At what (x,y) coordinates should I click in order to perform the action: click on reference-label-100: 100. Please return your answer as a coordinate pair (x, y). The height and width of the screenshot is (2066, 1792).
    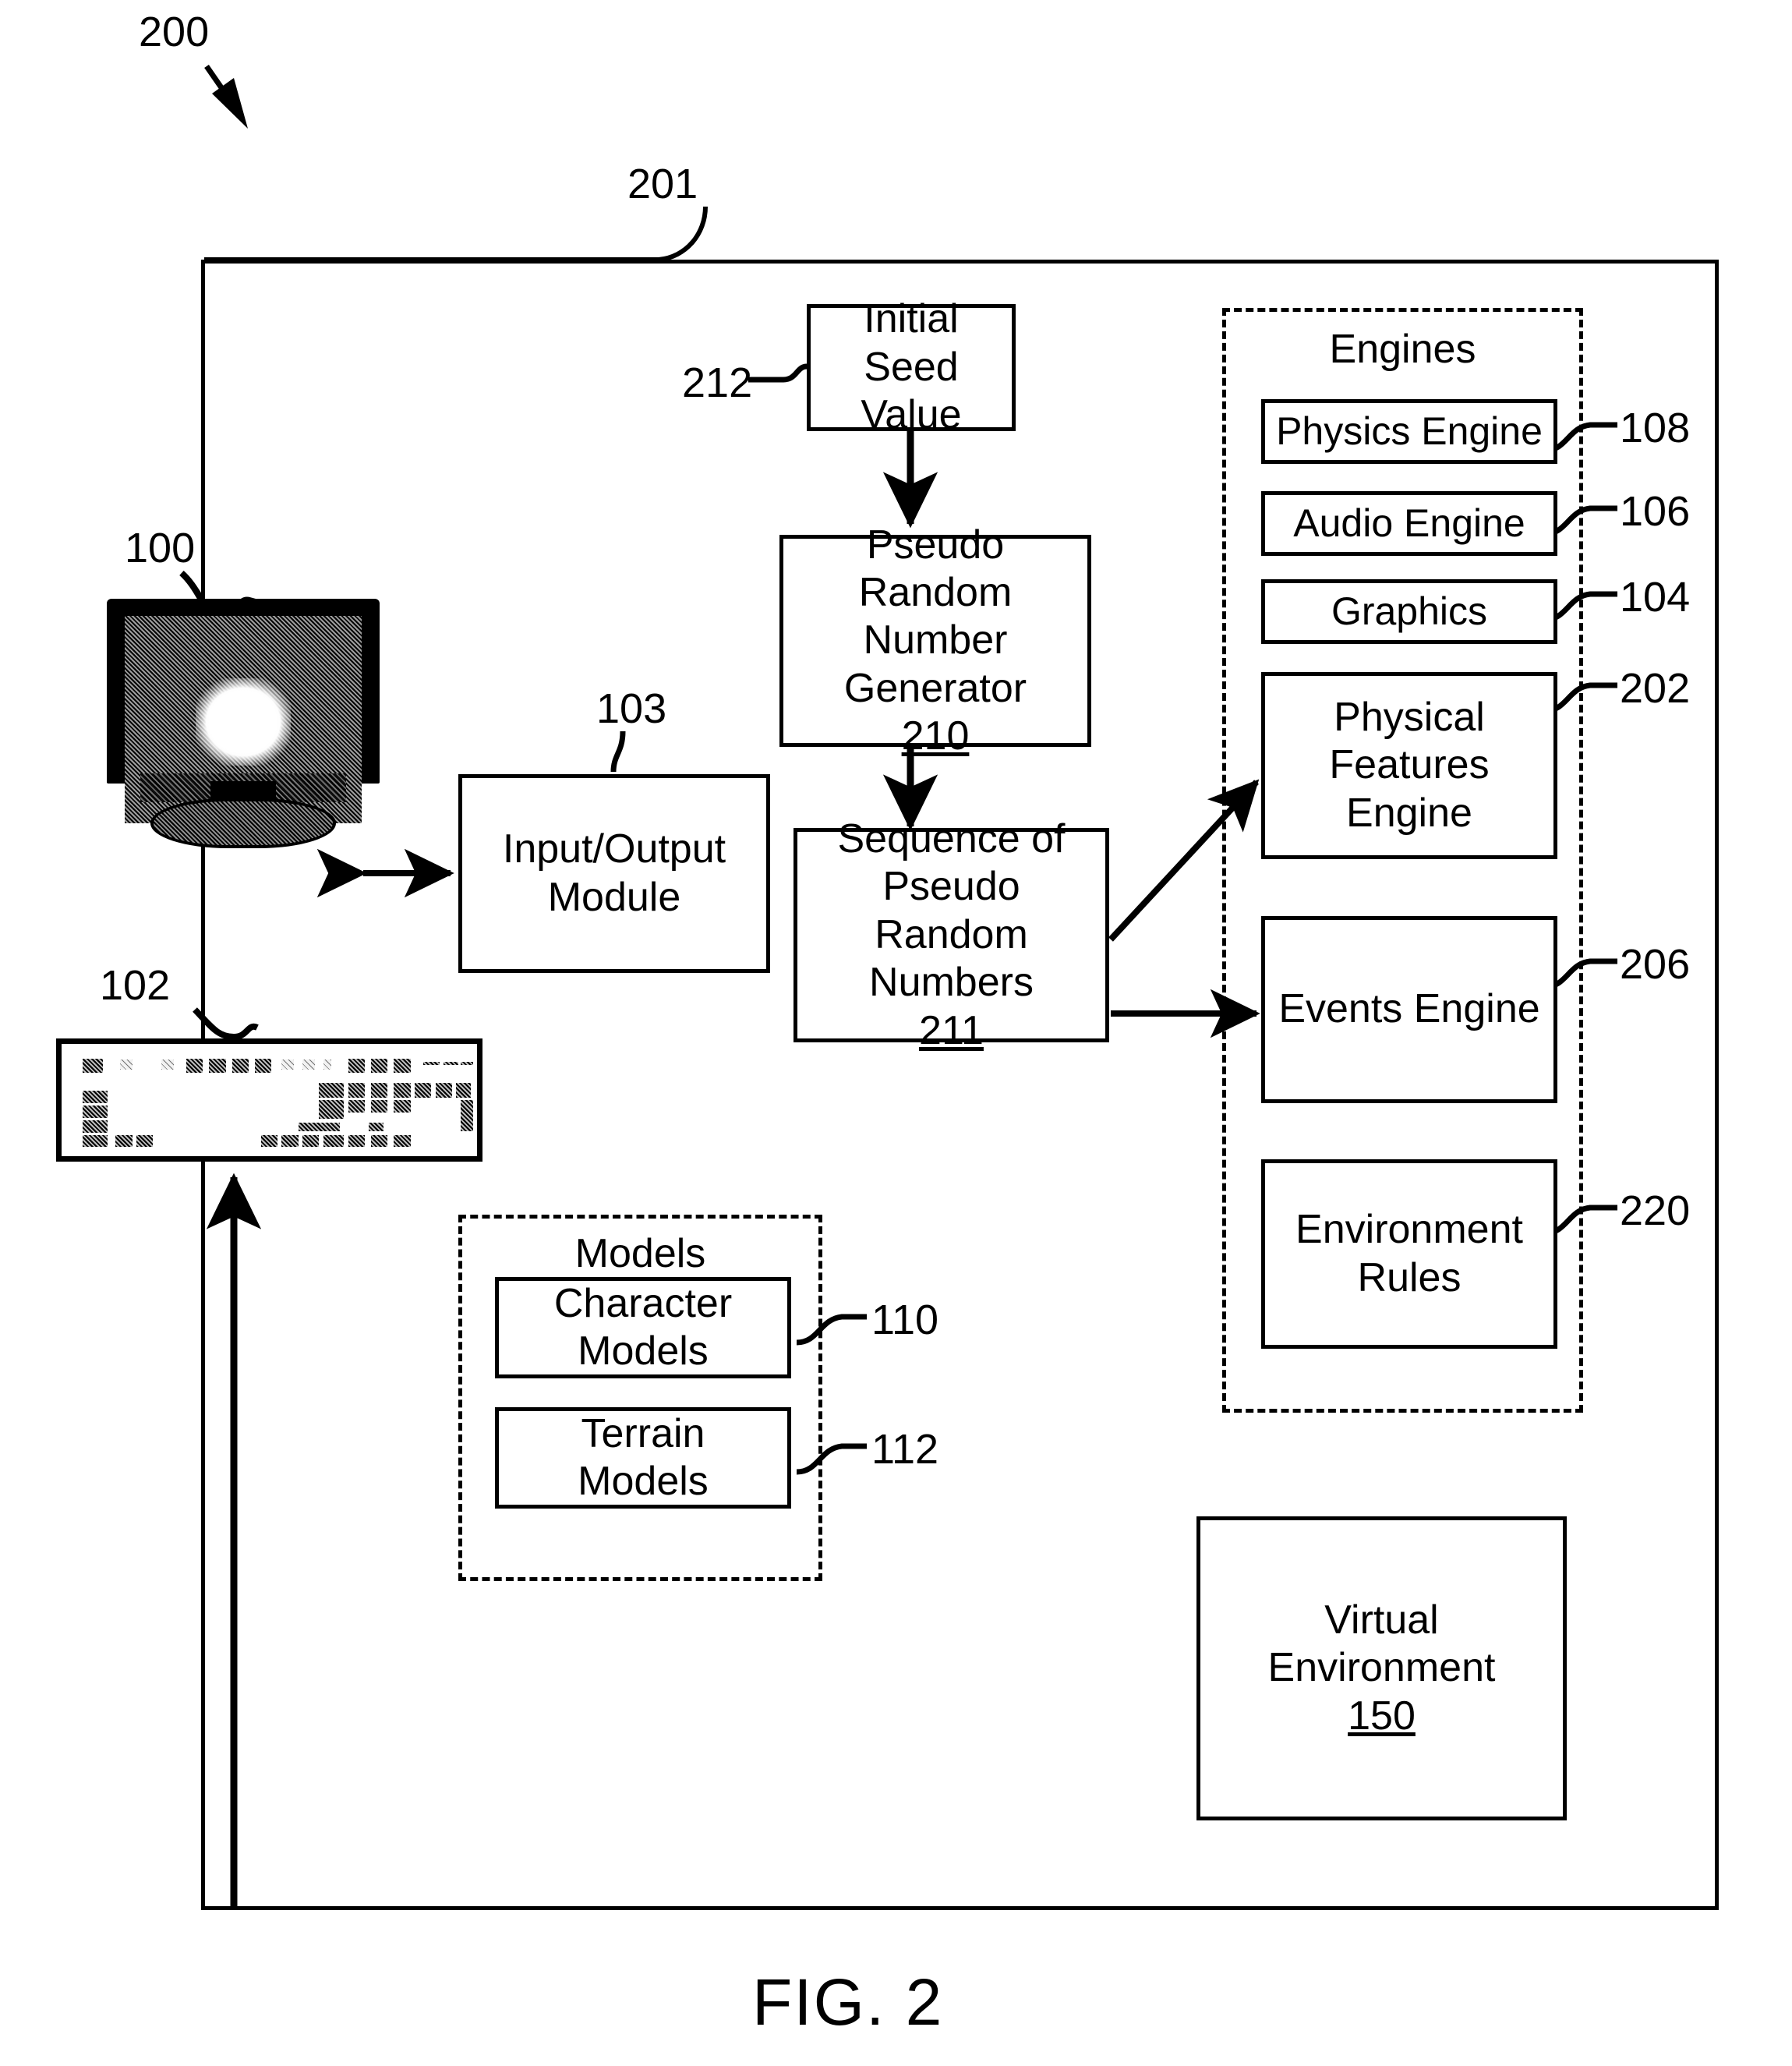
    Looking at the image, I should click on (160, 548).